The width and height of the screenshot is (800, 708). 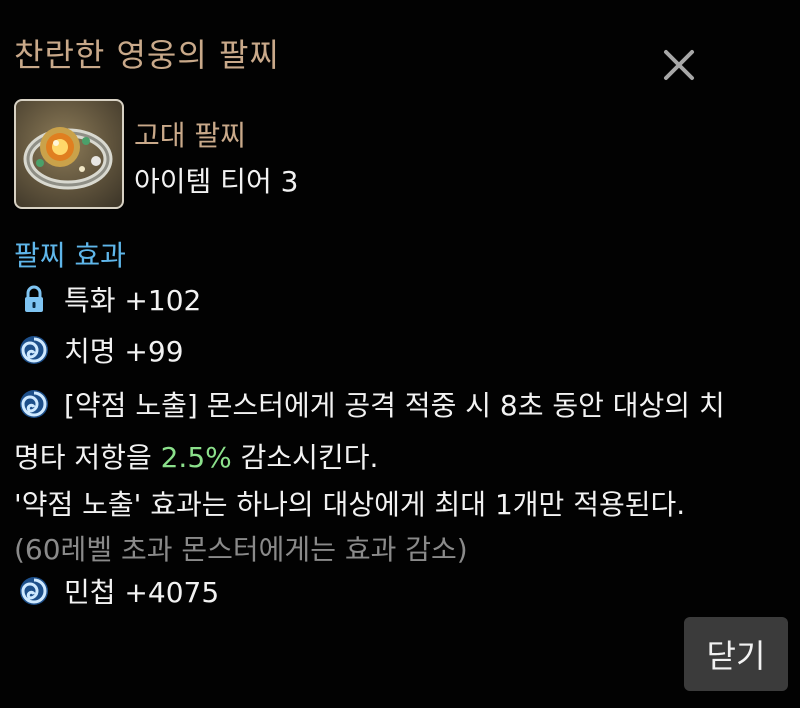 I want to click on crit-row: 치명 +99, so click(x=101, y=350).